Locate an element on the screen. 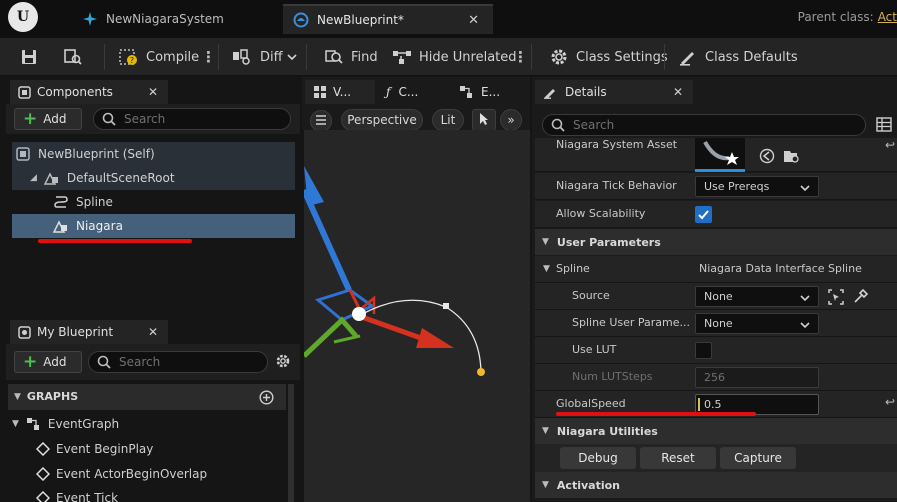 This screenshot has height=502, width=897. chevron-down-icon is located at coordinates (805, 298).